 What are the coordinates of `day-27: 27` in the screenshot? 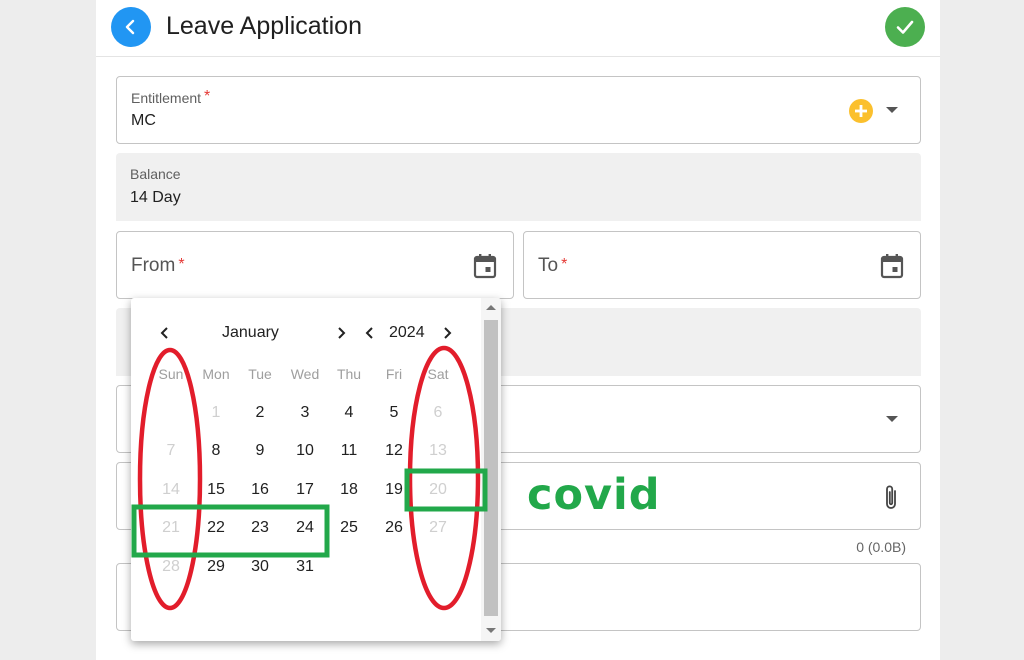 It's located at (438, 527).